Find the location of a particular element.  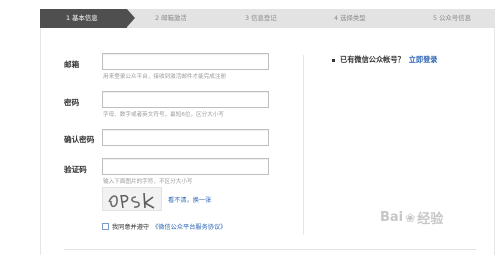

captcha-glyphs is located at coordinates (131, 200).